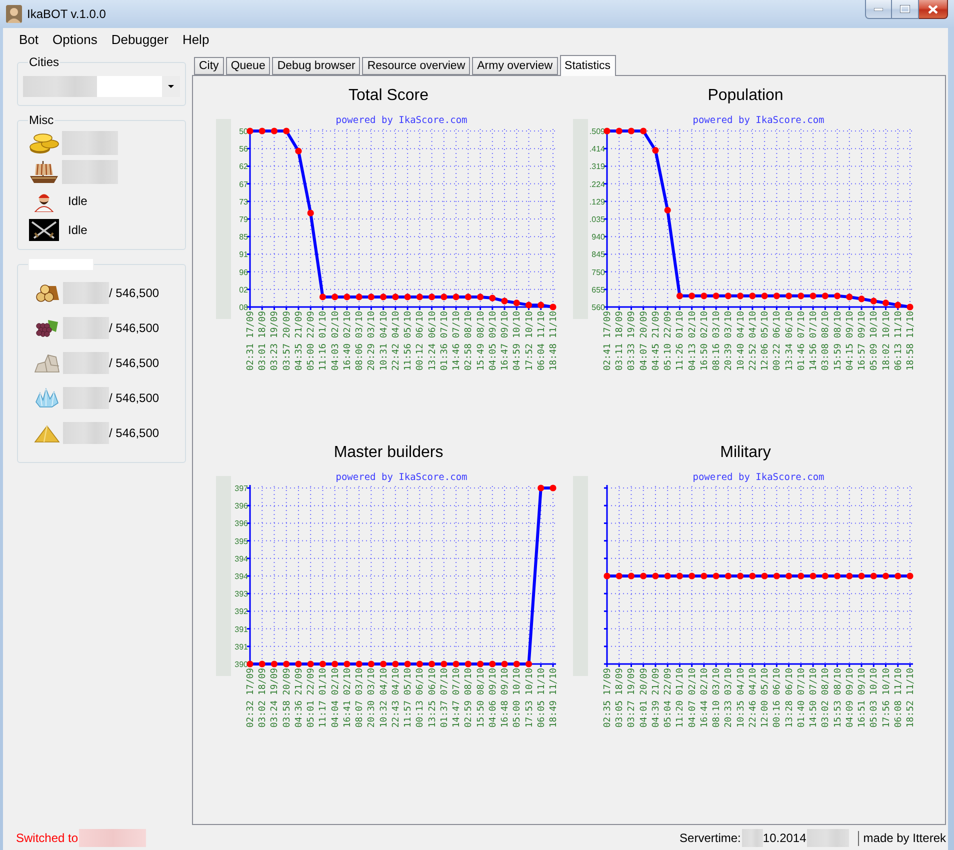  I want to click on y-tick-label: 02, so click(243, 289).